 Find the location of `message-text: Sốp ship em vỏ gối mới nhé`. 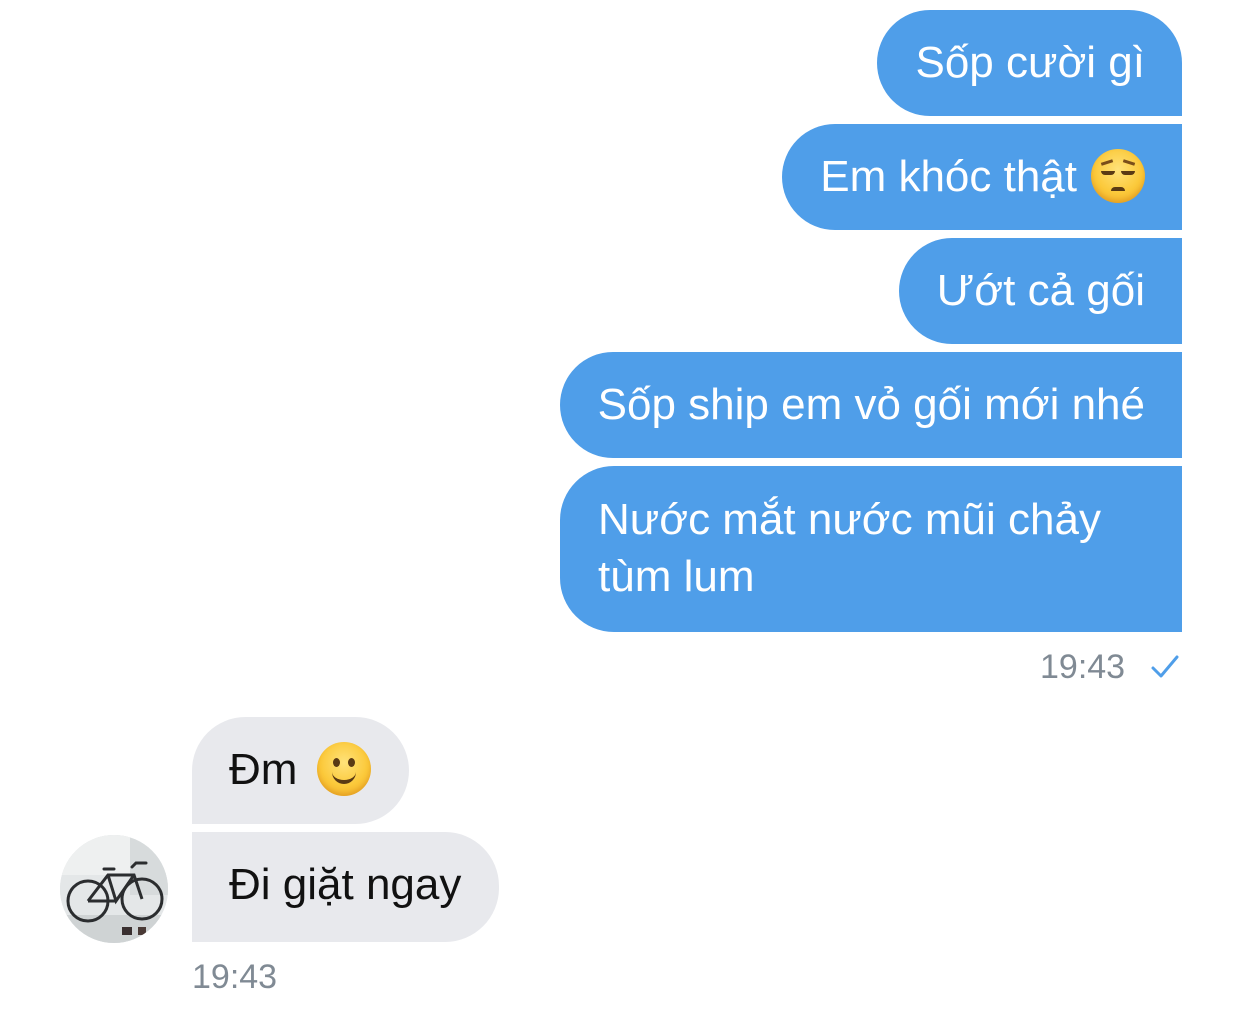

message-text: Sốp ship em vỏ gối mới nhé is located at coordinates (871, 404).